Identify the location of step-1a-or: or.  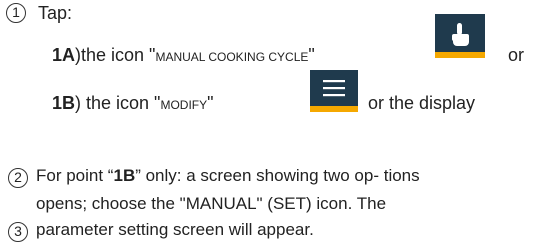
(516, 55).